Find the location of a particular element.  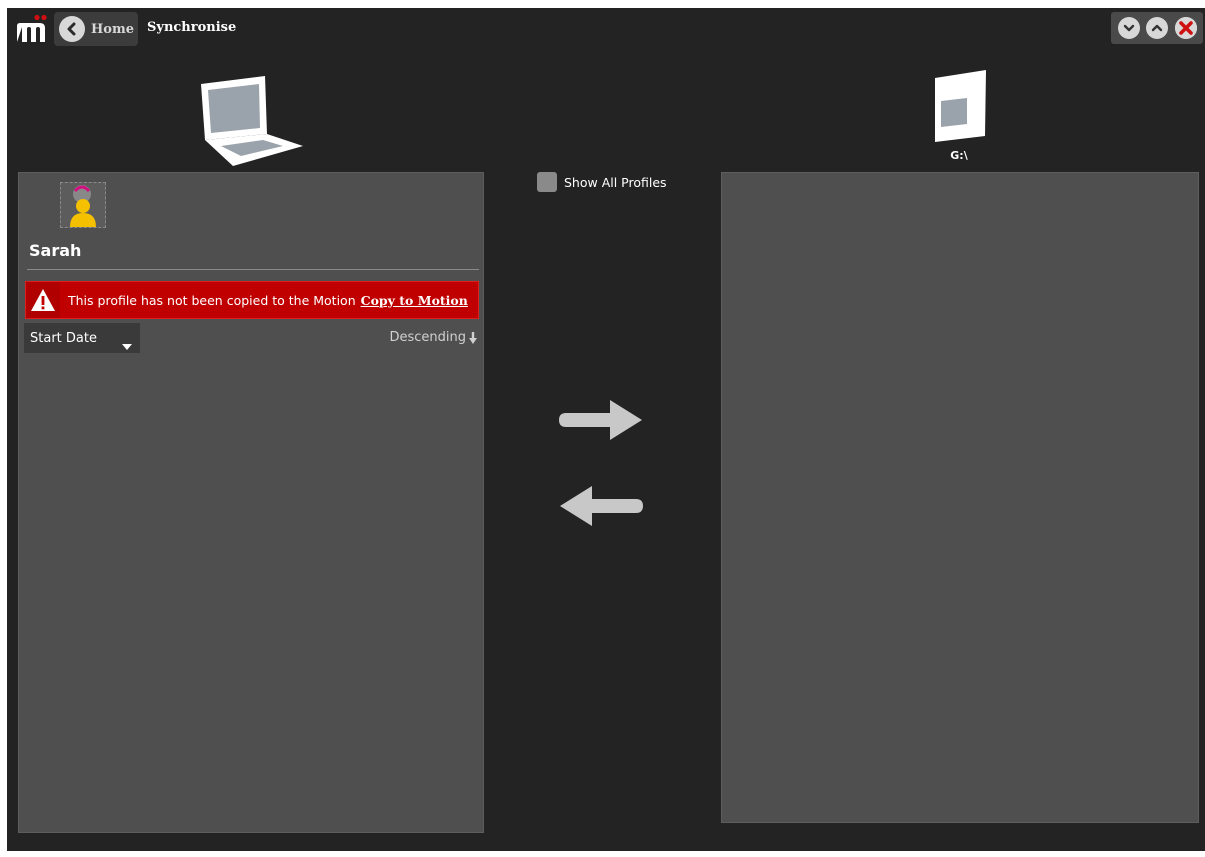

warning-icon is located at coordinates (43, 300).